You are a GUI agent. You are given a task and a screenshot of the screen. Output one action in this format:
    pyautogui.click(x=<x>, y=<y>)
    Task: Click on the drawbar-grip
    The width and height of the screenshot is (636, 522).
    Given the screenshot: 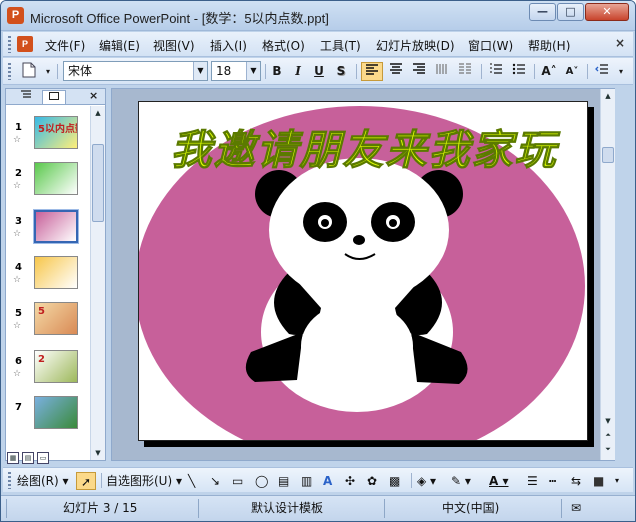 What is the action you would take?
    pyautogui.click(x=9, y=480)
    